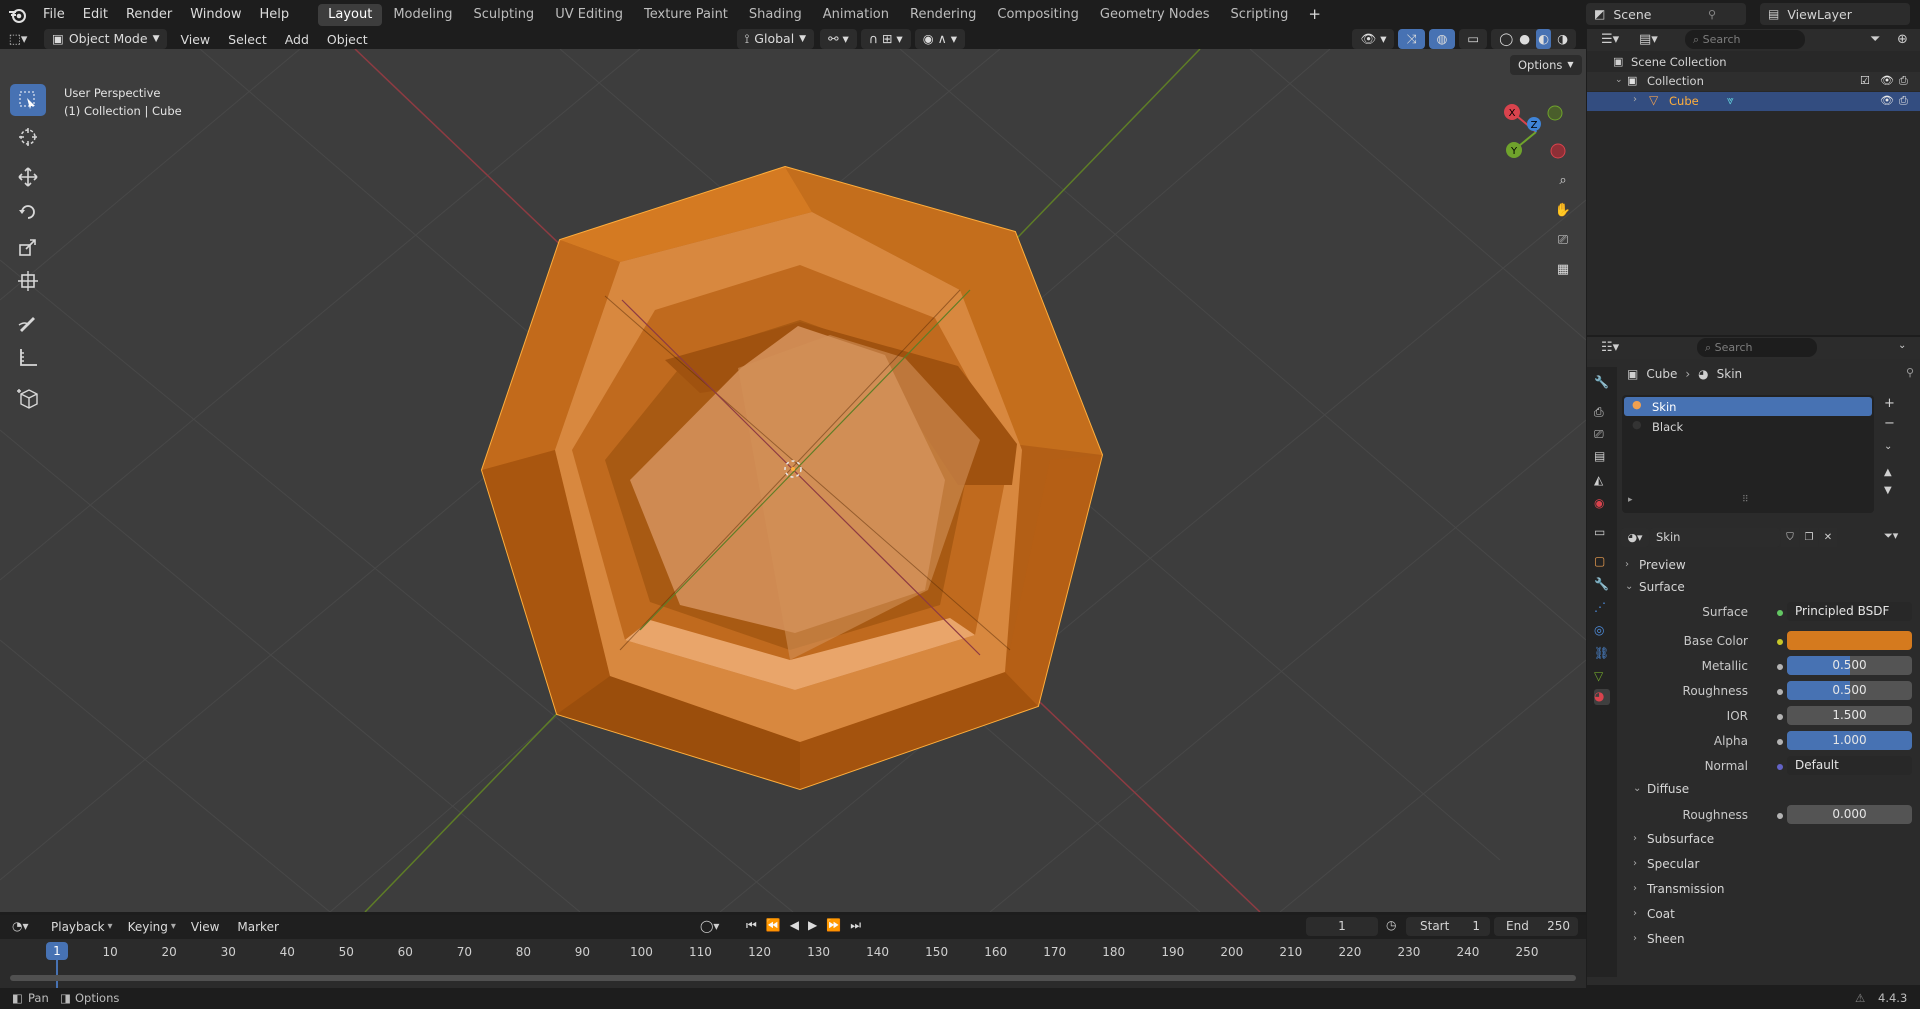  I want to click on output-tab-icon: ⎚, so click(1602, 435).